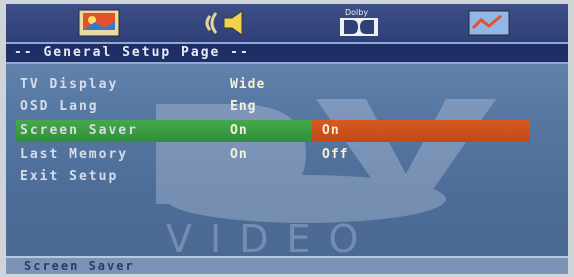  I want to click on menu-item-label: Exit Setup, so click(69, 176).